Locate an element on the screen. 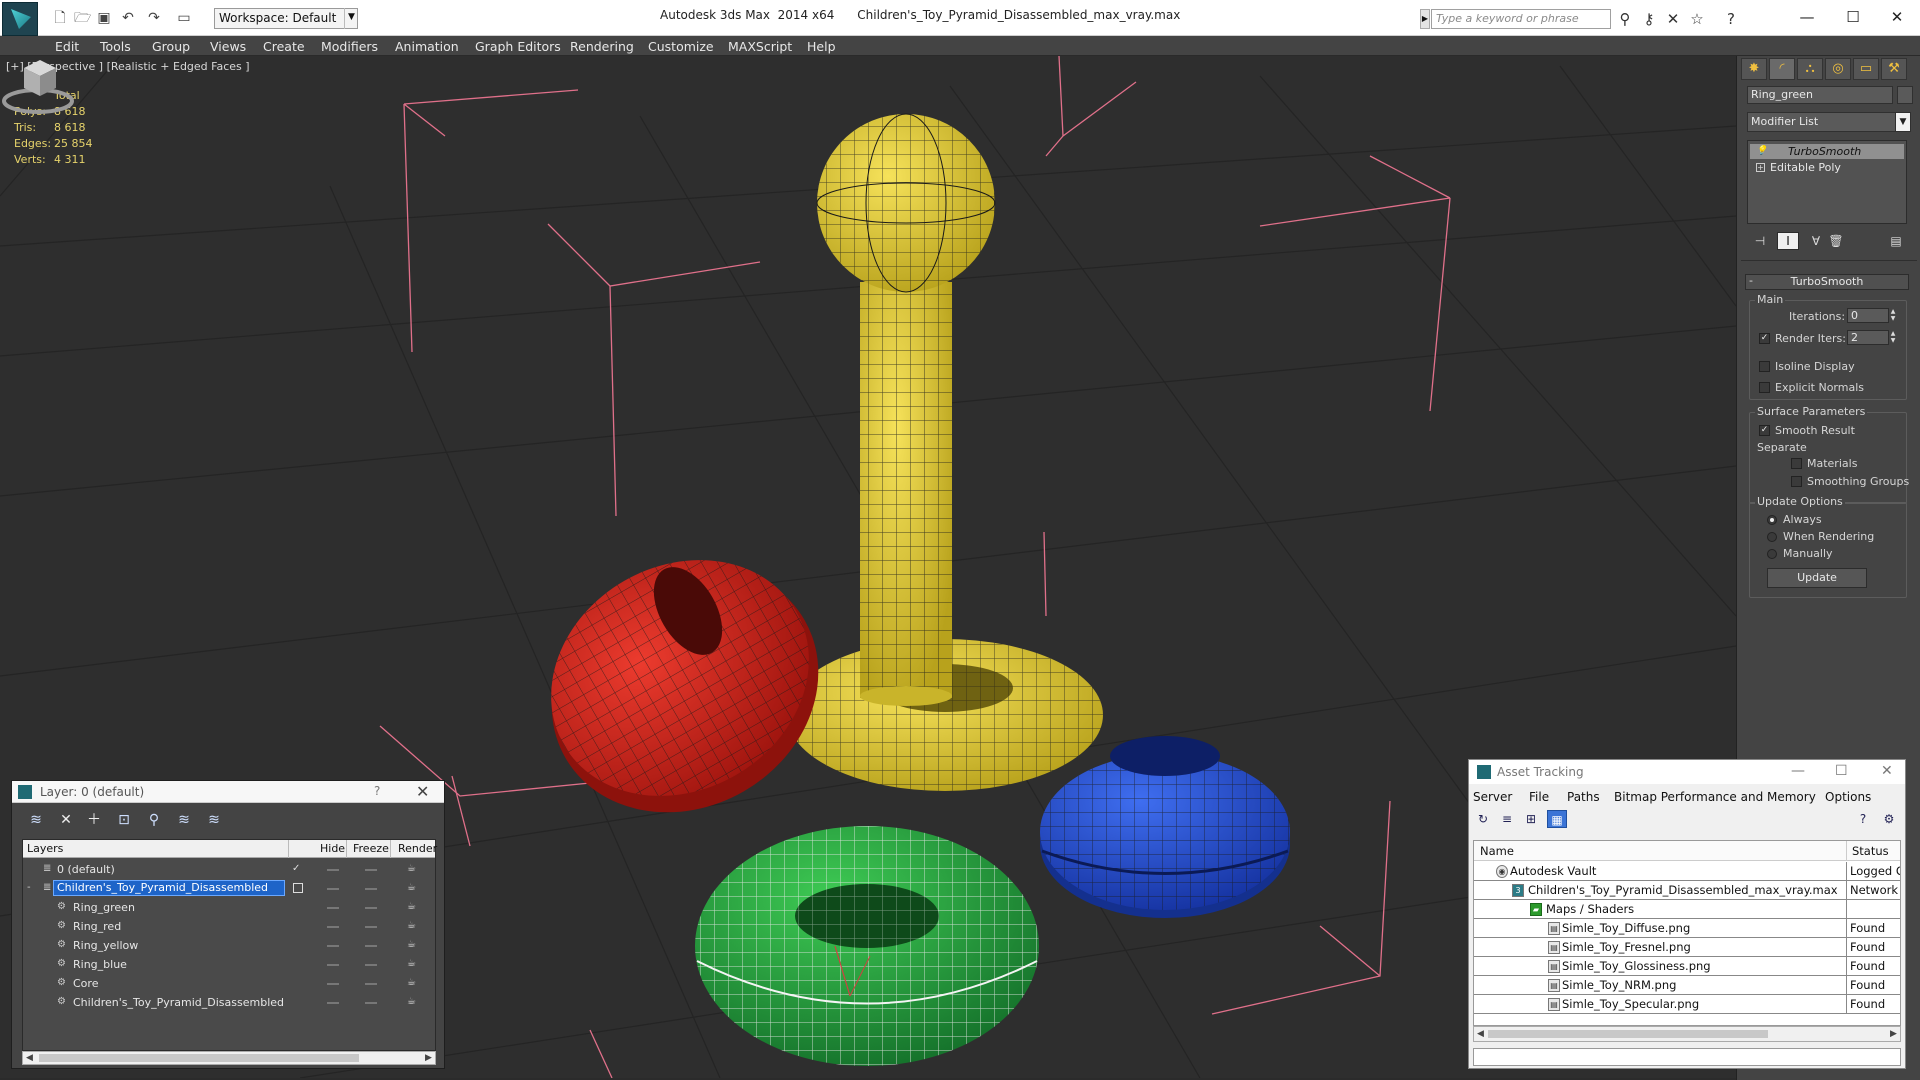 Image resolution: width=1920 pixels, height=1080 pixels. column-status: Status is located at coordinates (1870, 851).